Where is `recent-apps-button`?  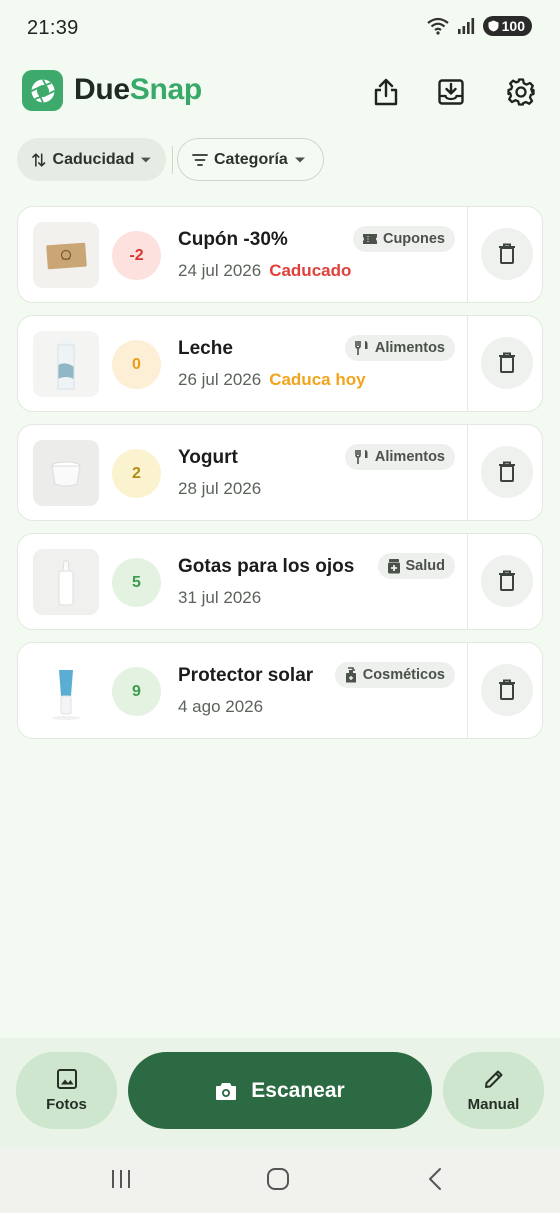
recent-apps-button is located at coordinates (121, 1179).